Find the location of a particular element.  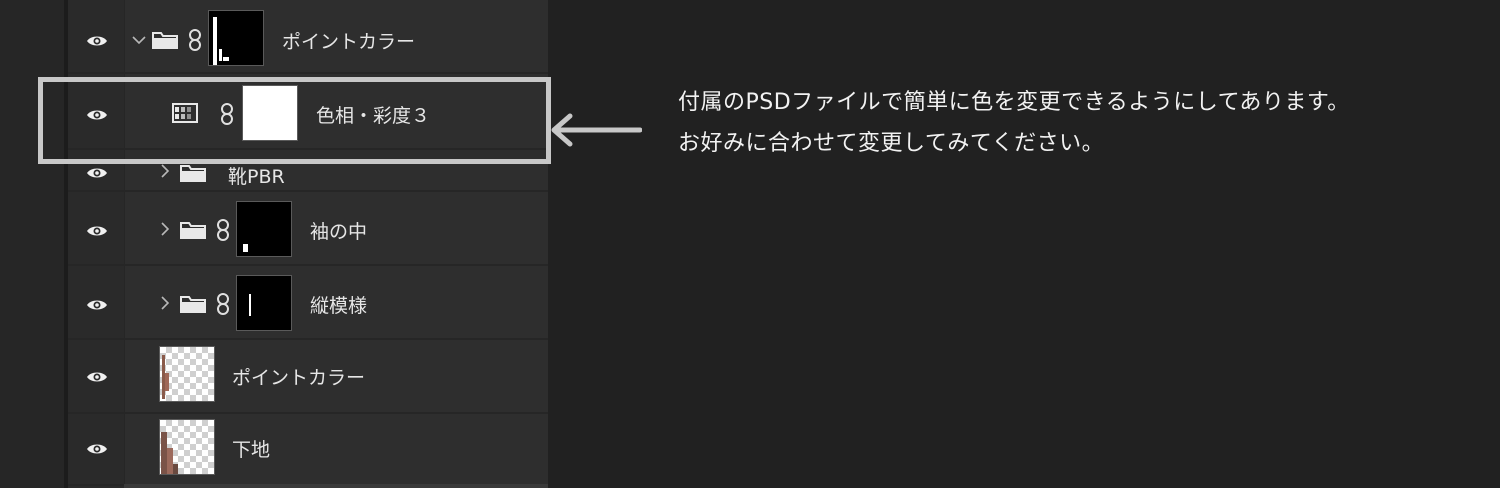

layer-row-group-point-color: ポイントカラー is located at coordinates (308, 37).